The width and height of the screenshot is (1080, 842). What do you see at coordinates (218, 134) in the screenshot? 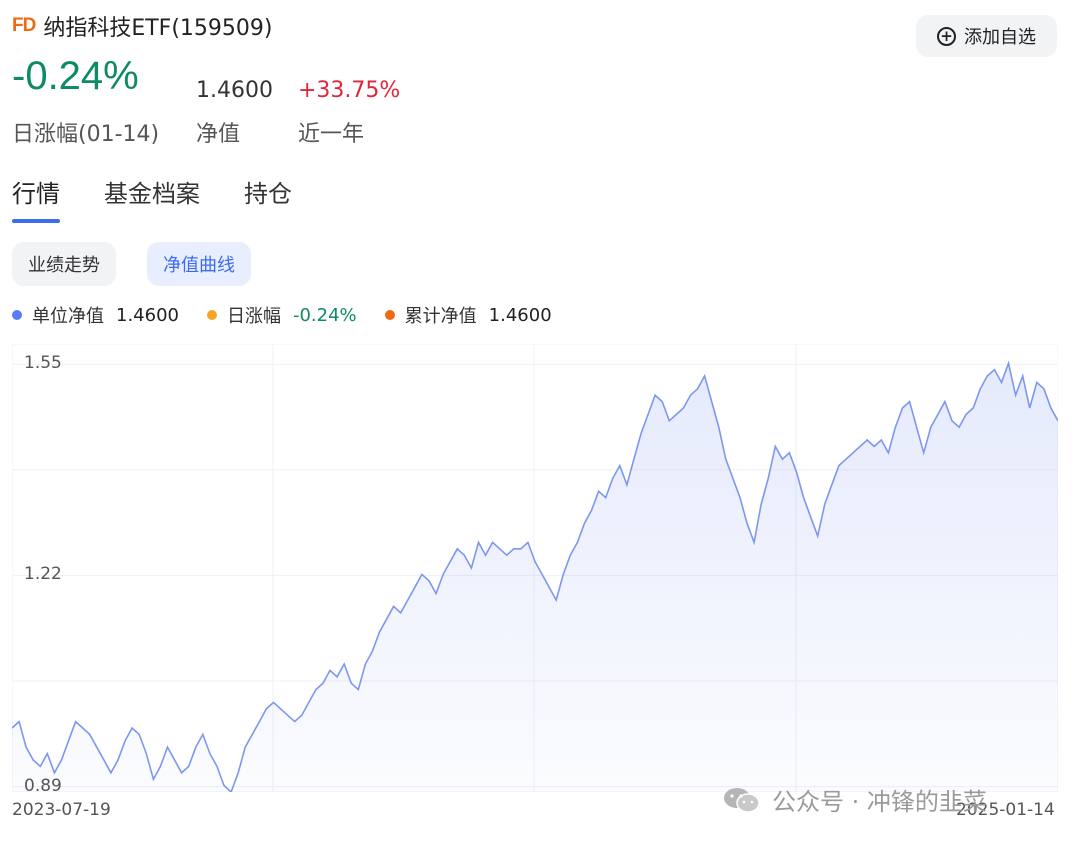
I see `nav-label: 净值` at bounding box center [218, 134].